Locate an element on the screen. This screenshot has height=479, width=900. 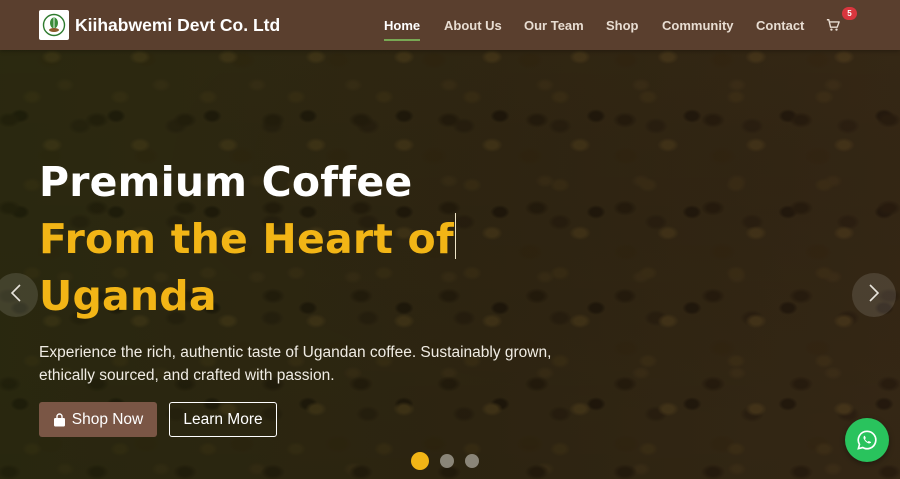
whatsapp-icon is located at coordinates (867, 440).